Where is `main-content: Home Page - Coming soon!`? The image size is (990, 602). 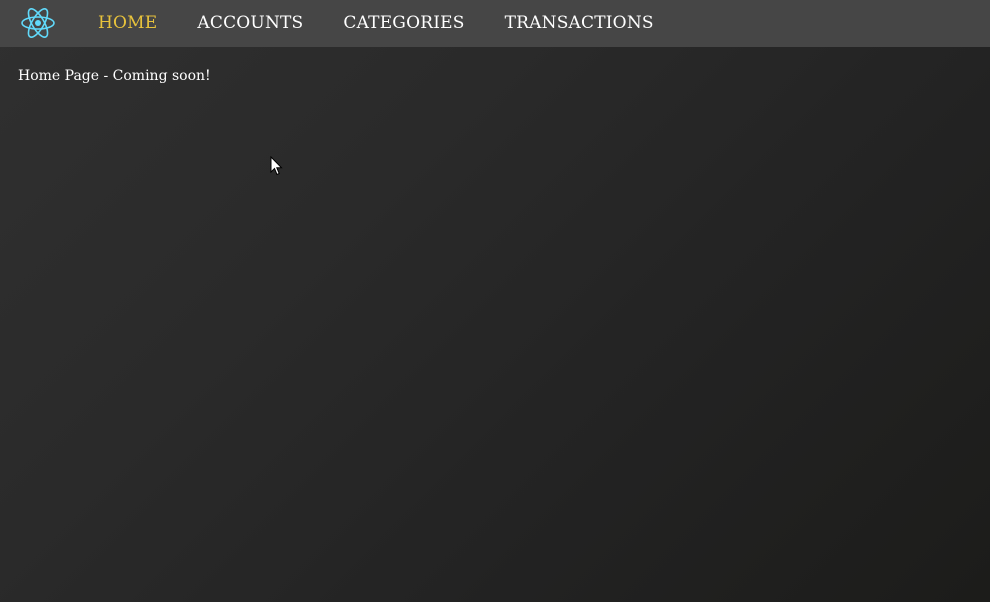 main-content: Home Page - Coming soon! is located at coordinates (114, 76).